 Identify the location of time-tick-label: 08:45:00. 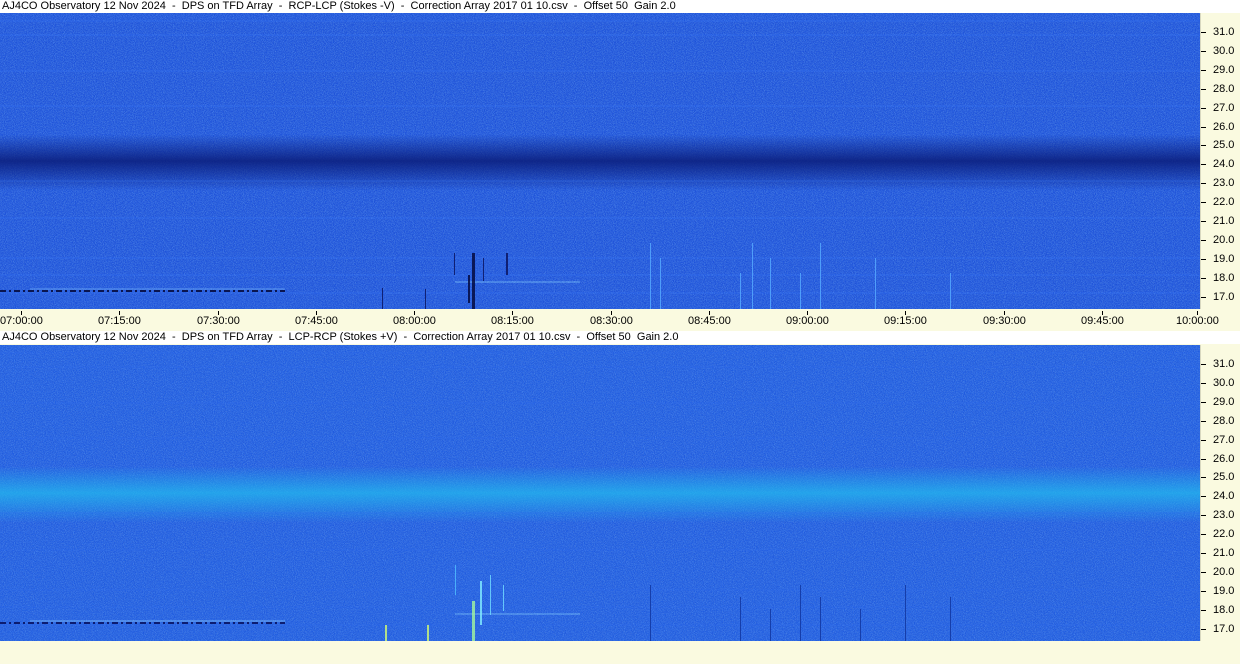
(709, 321).